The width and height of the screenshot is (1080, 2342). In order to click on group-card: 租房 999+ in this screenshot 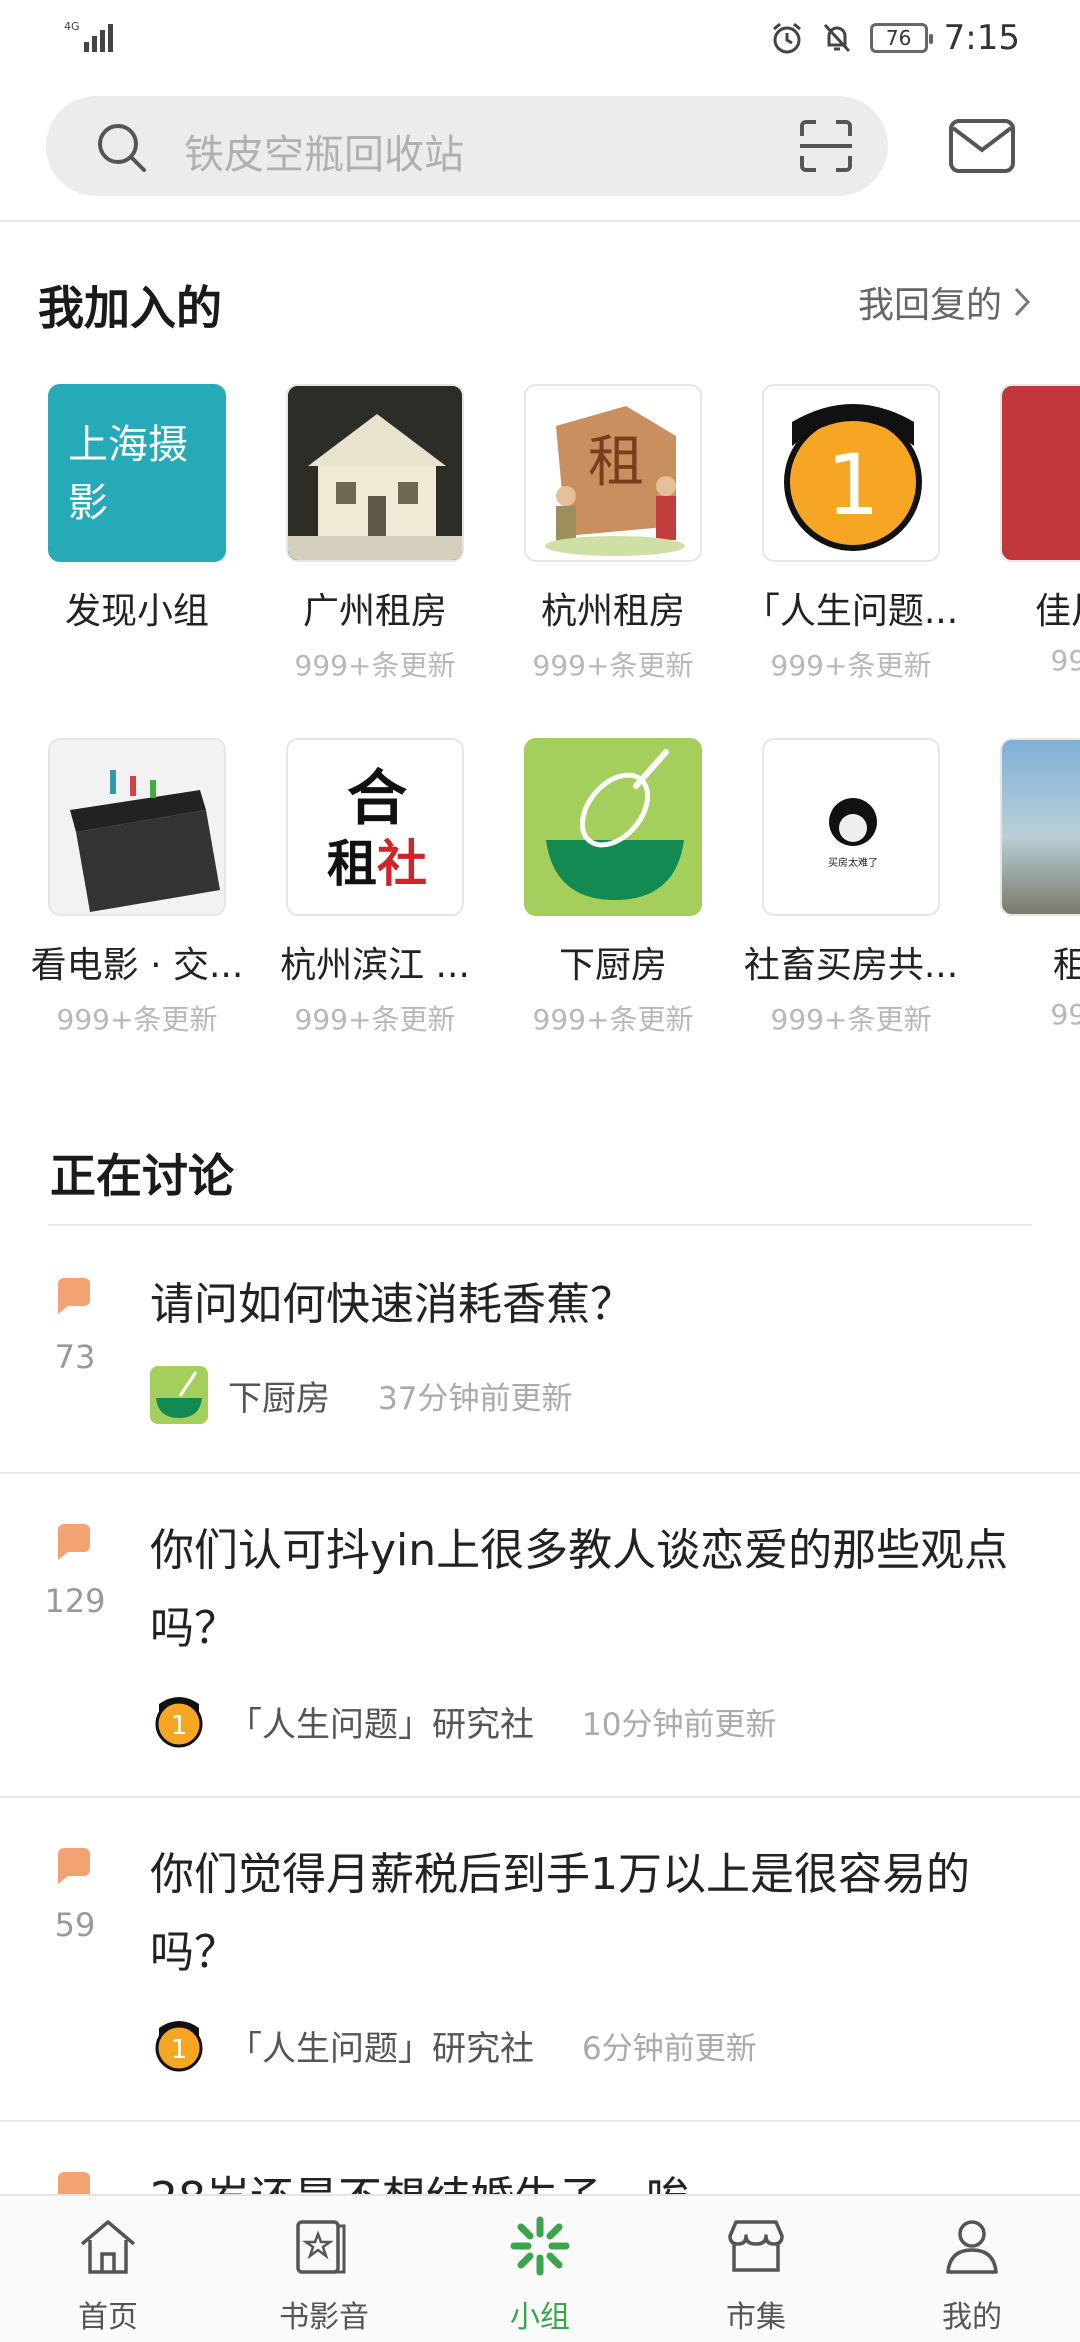, I will do `click(1025, 884)`.